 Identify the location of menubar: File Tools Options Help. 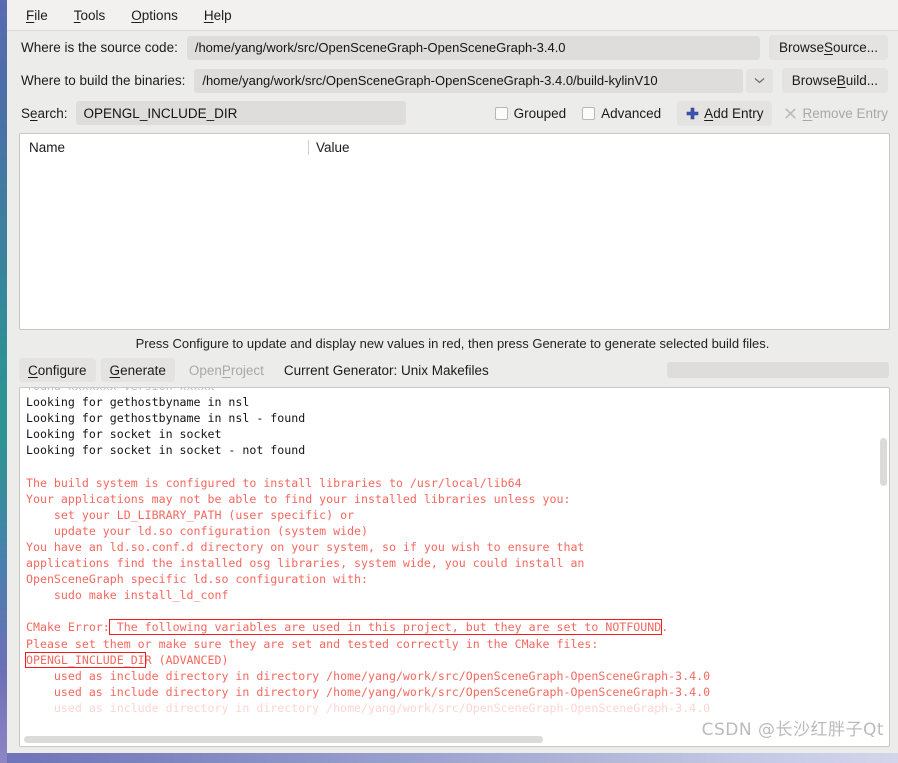
(452, 15).